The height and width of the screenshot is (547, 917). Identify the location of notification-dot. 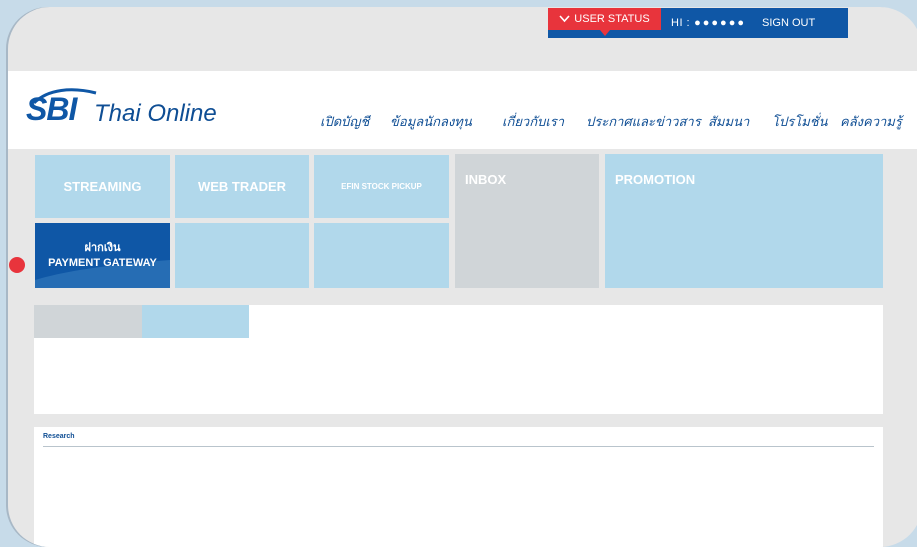
(17, 265).